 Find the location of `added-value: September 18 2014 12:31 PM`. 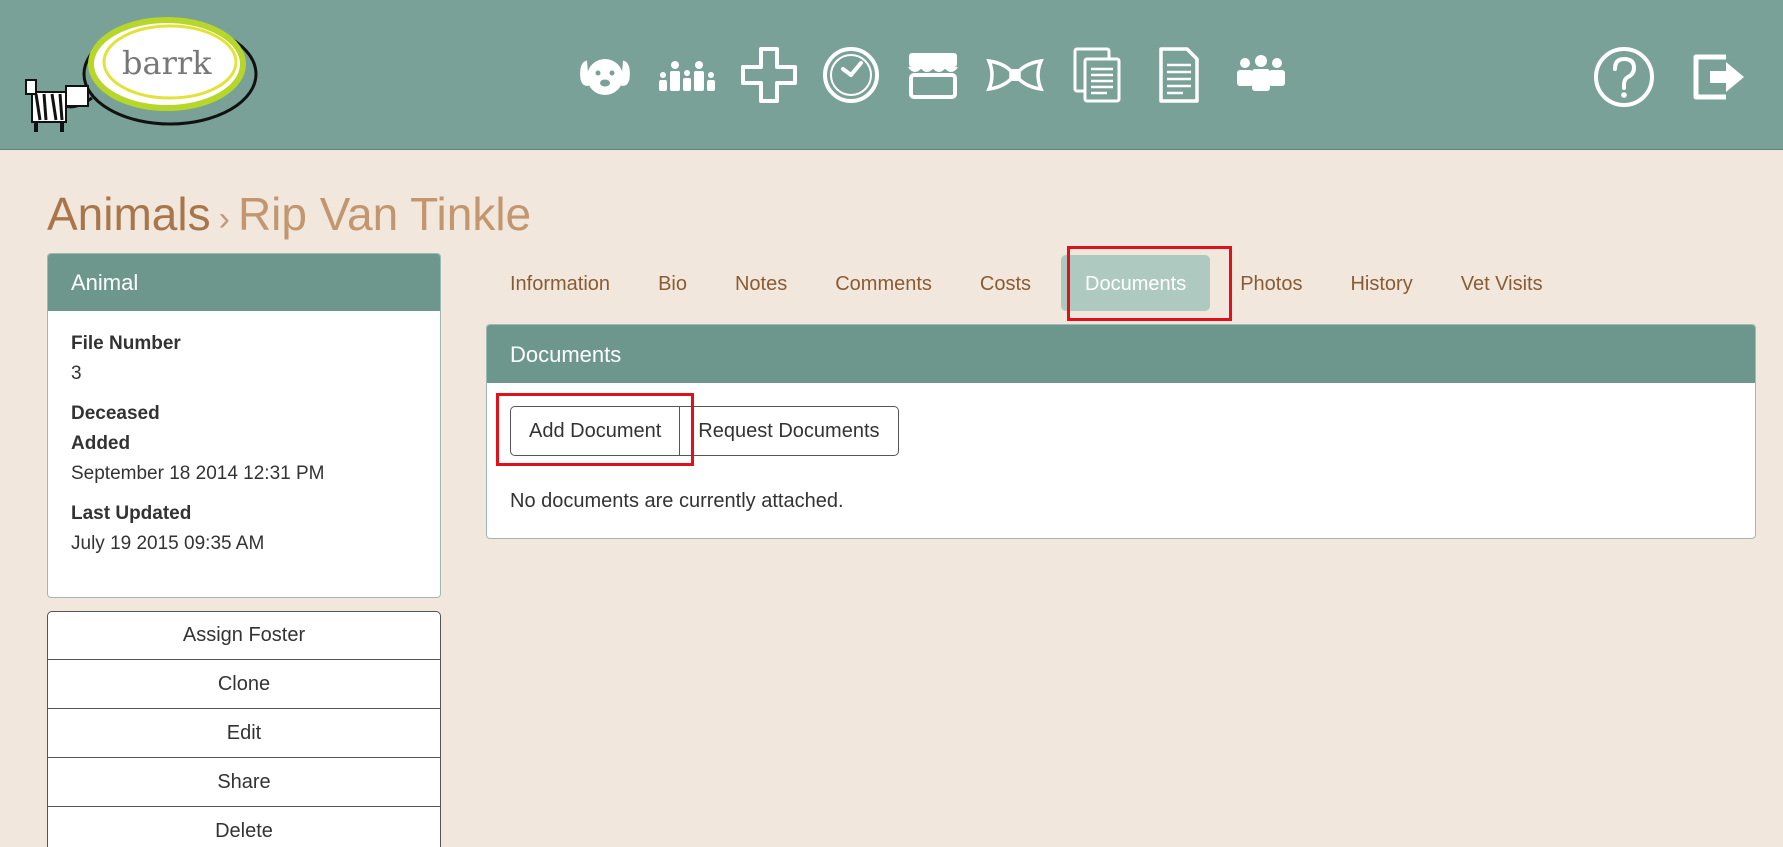

added-value: September 18 2014 12:31 PM is located at coordinates (198, 473).